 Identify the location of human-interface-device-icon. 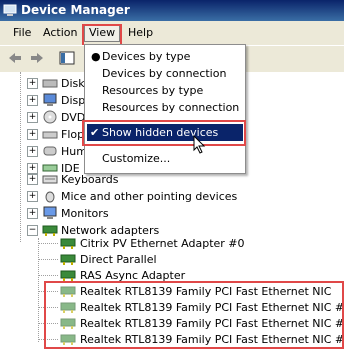
(50, 151).